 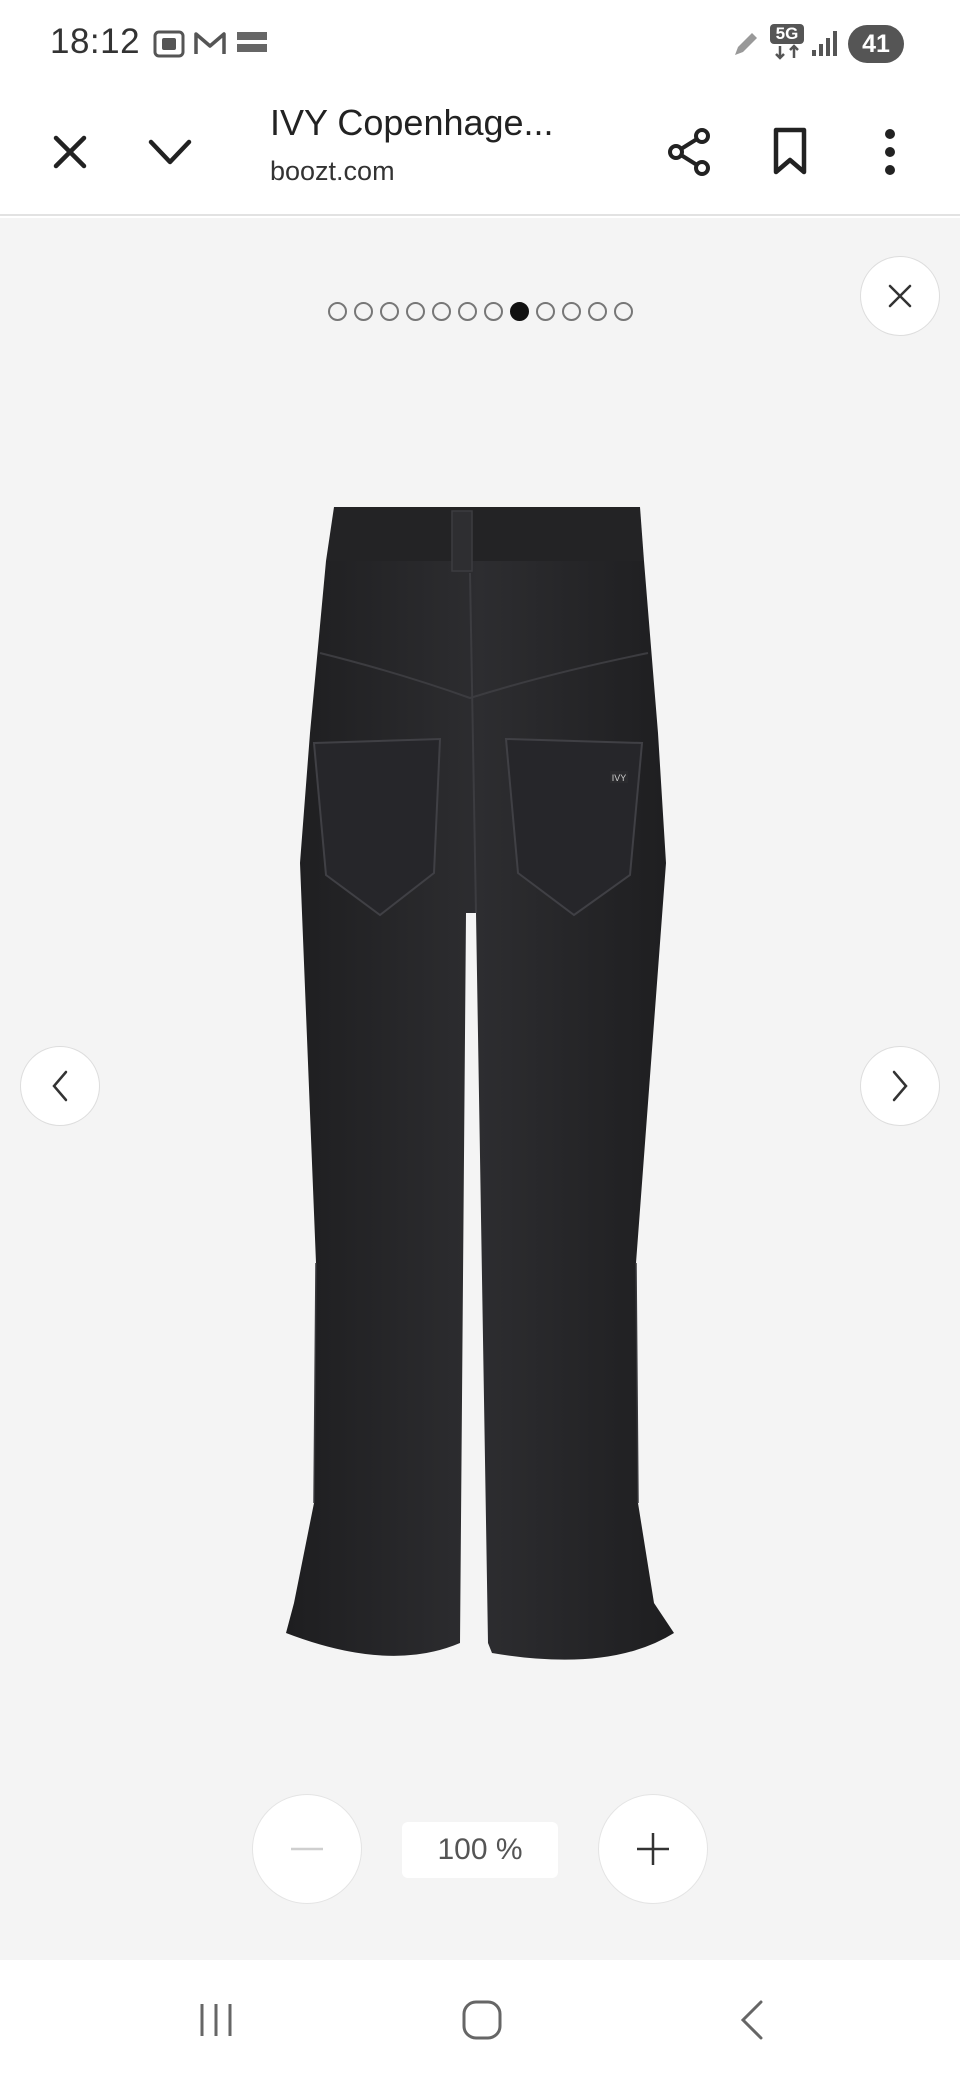 I want to click on system-nav-bar, so click(x=480, y=2020).